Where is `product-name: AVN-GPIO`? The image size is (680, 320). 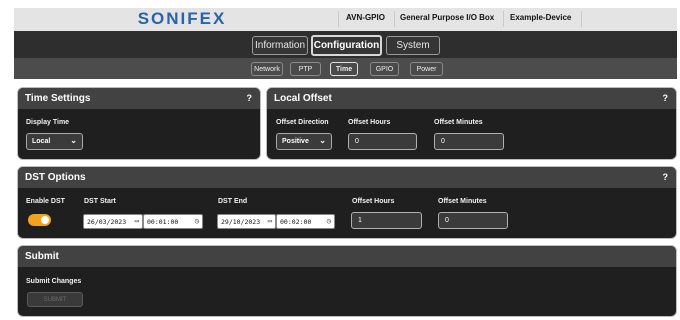
product-name: AVN-GPIO is located at coordinates (365, 17).